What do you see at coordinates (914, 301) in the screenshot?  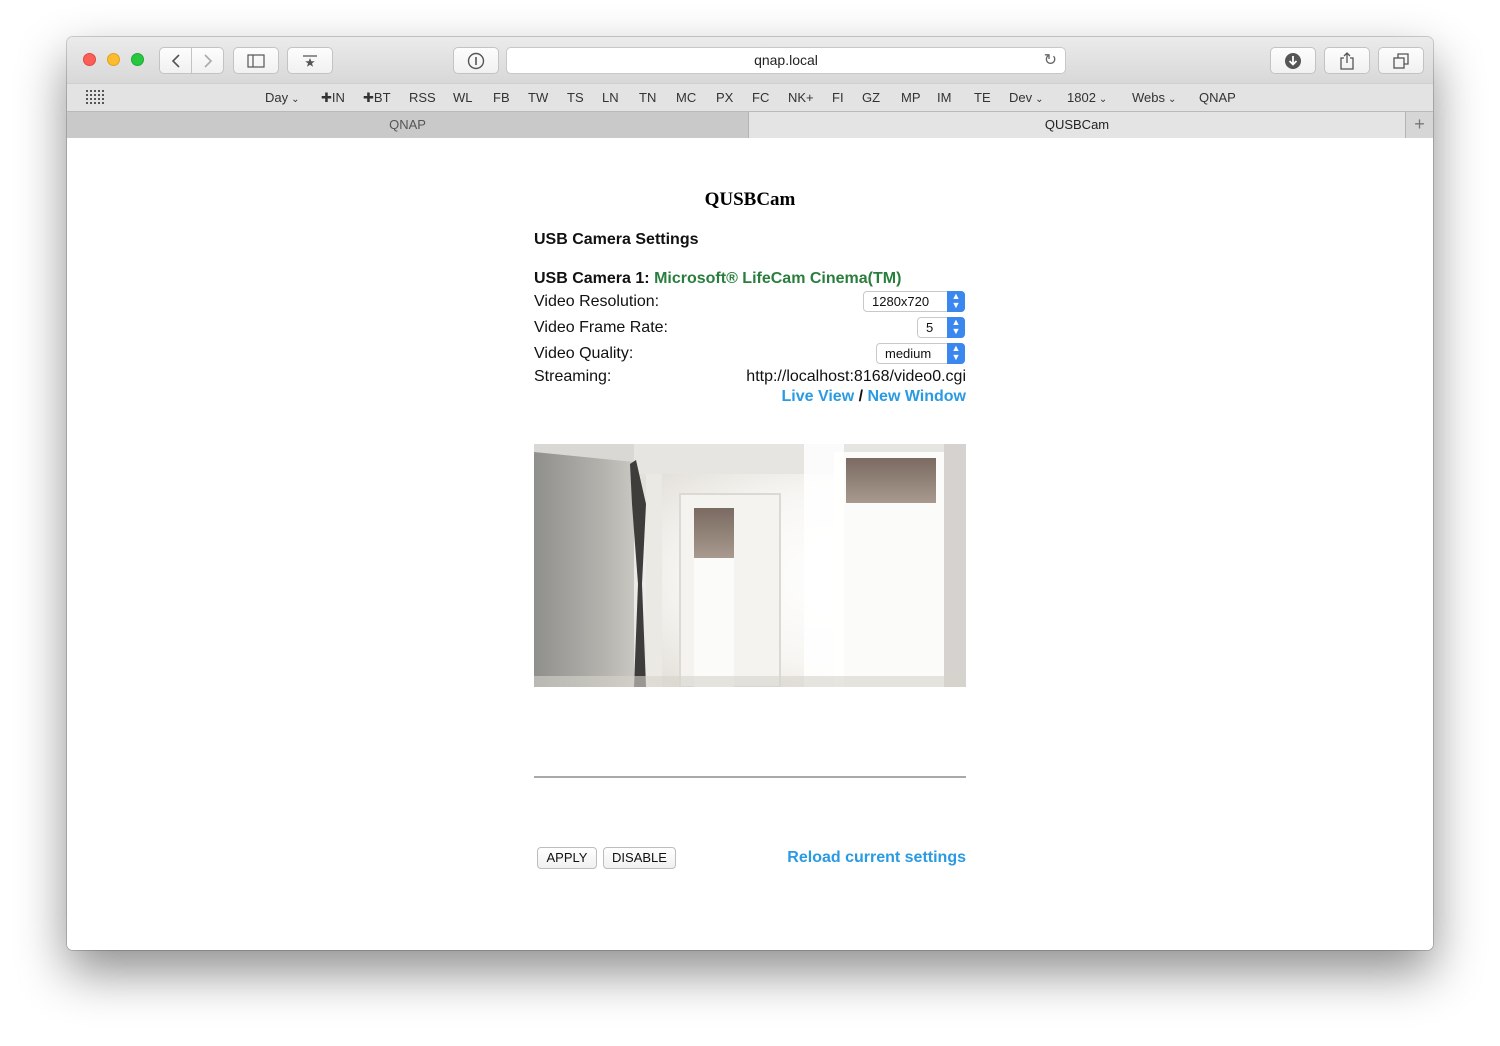 I see `resolution-select: 1280x720 ▲ ▼` at bounding box center [914, 301].